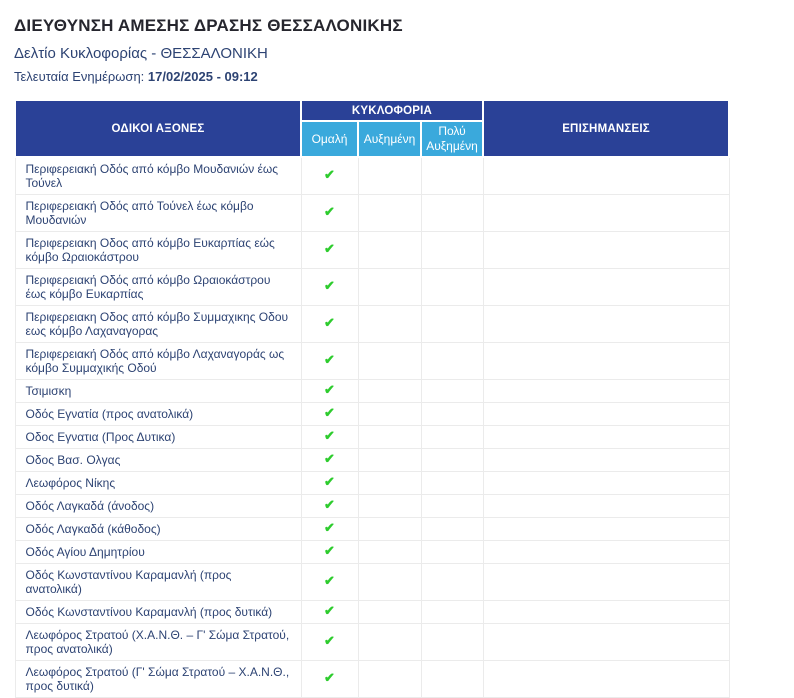 The image size is (794, 698). I want to click on last-update-value: 17/02/2025 - 09:12, so click(202, 76).